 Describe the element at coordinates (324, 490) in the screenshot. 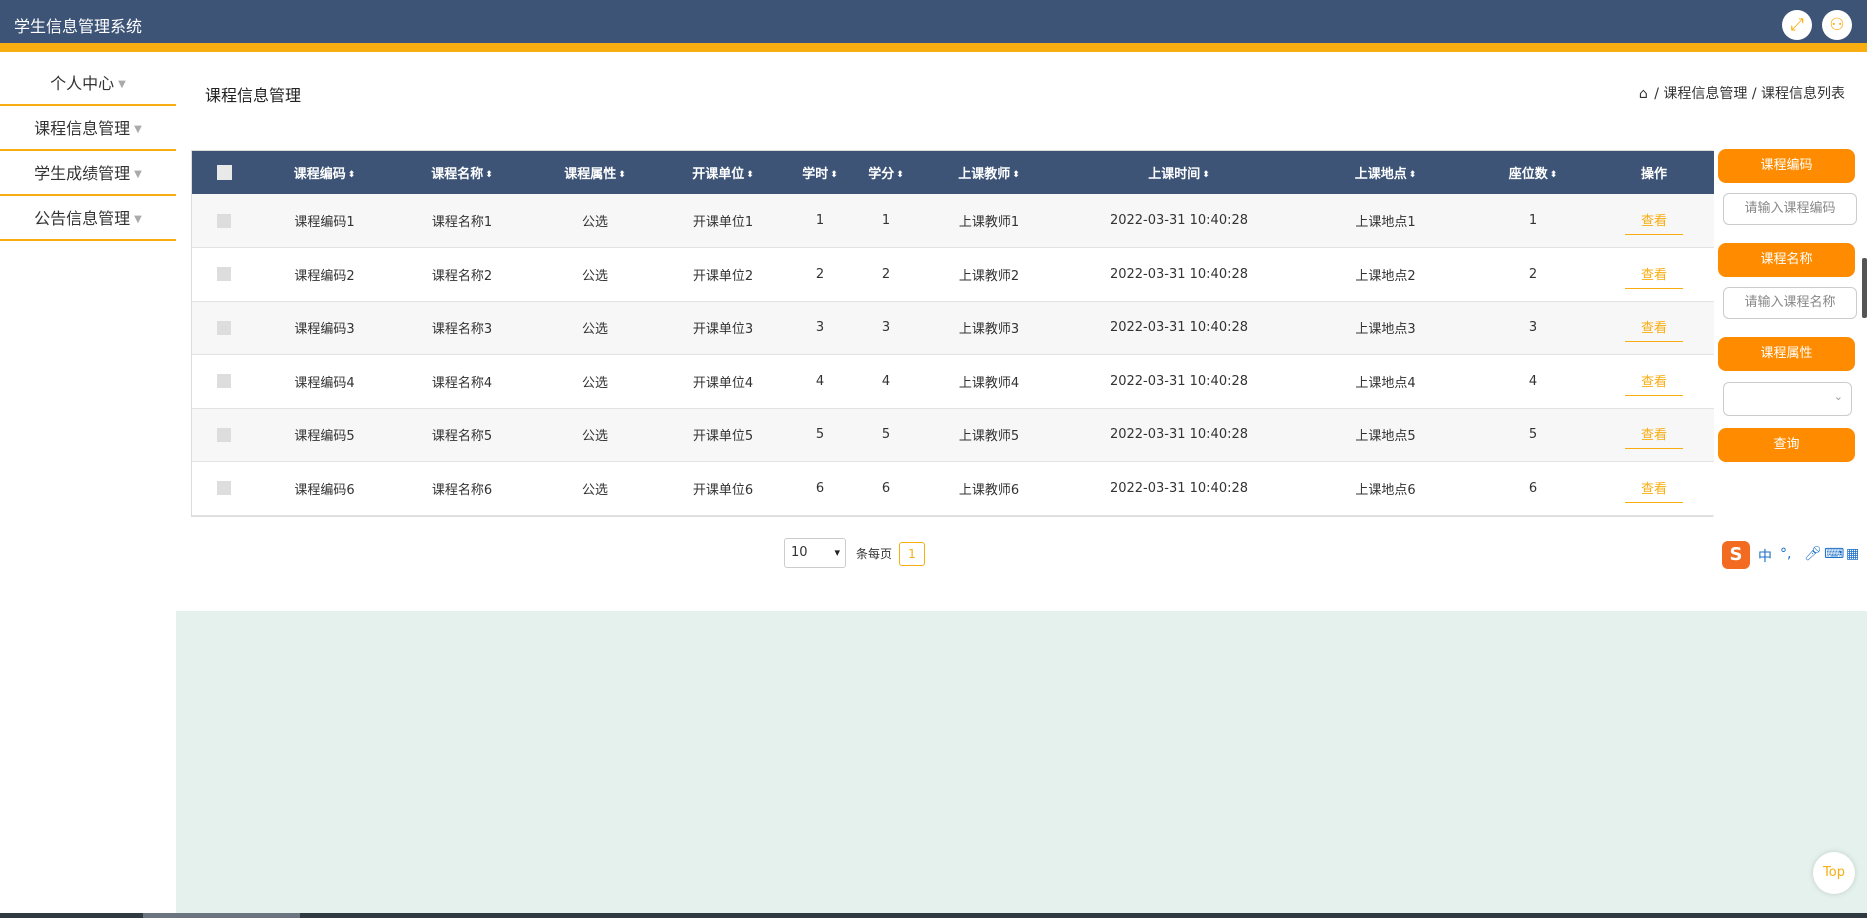

I see `cell-code: 课程编码6` at that location.